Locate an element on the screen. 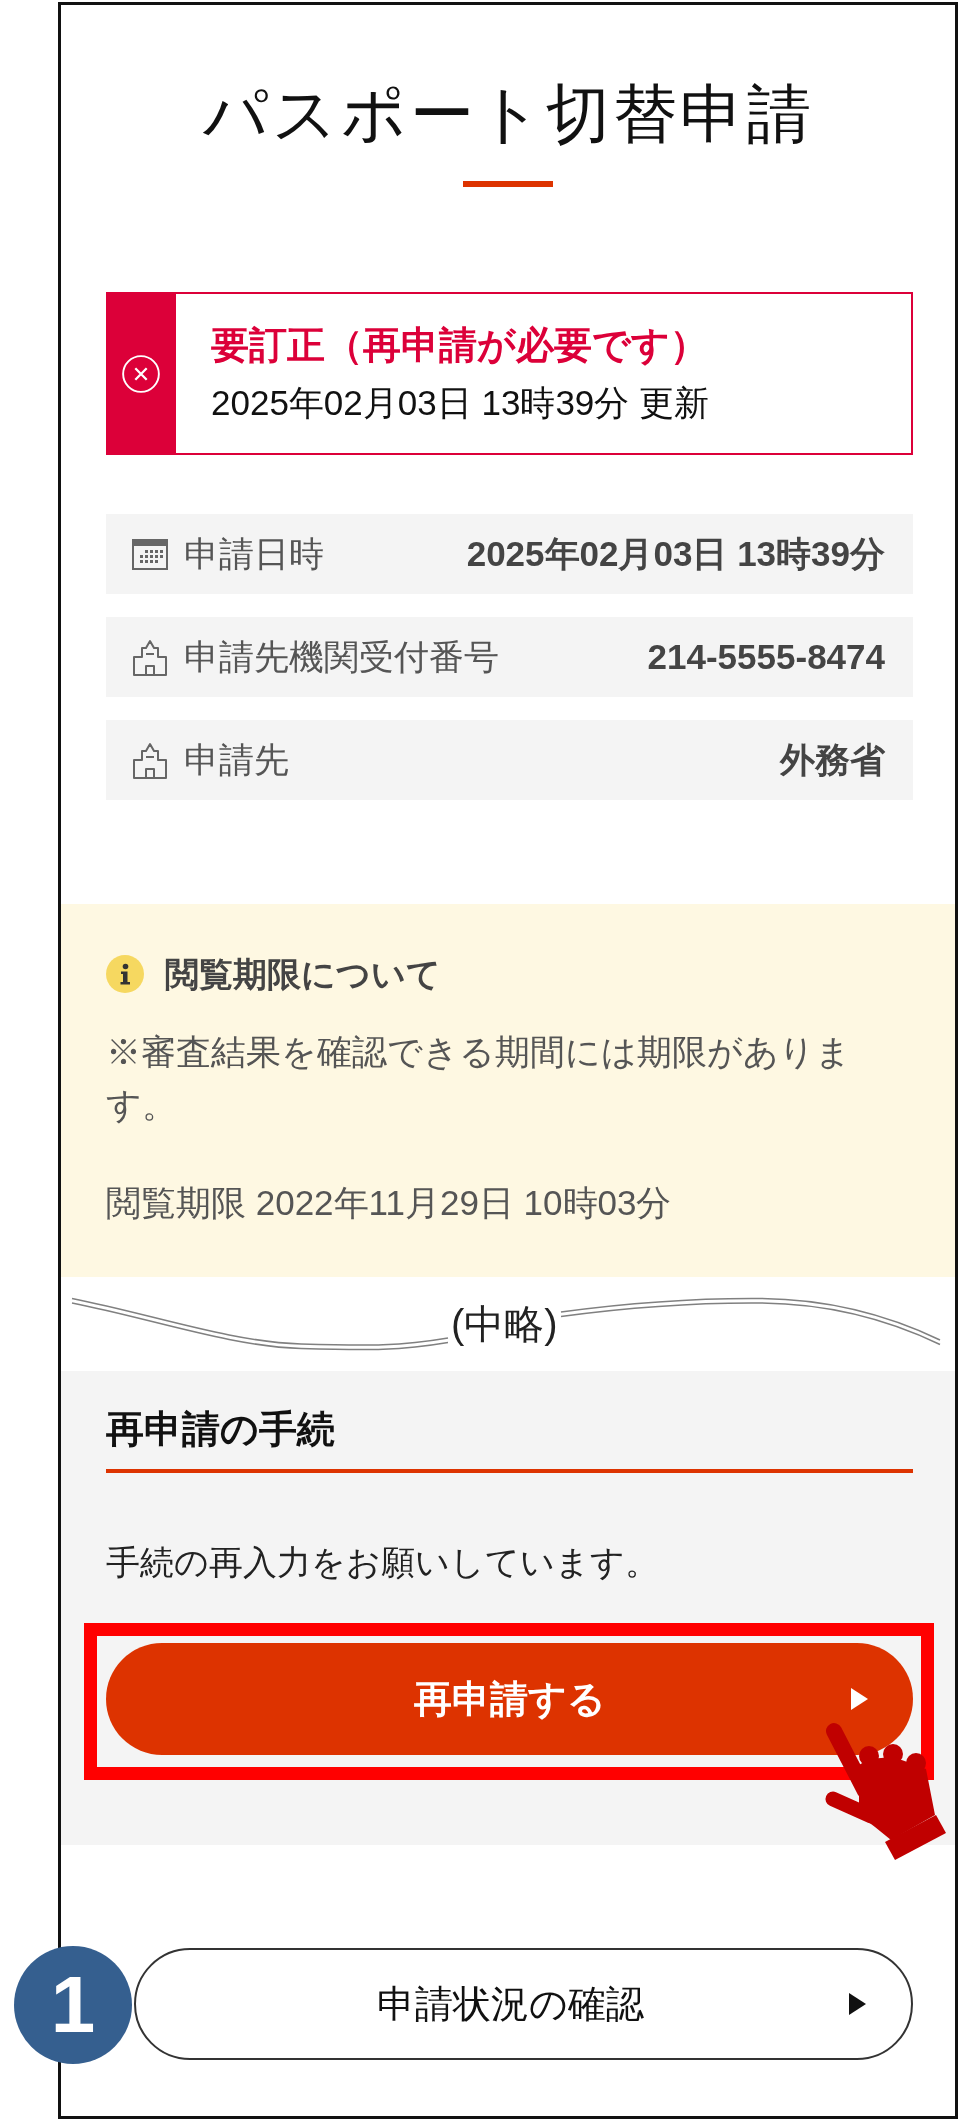 The image size is (963, 2121). notice-title: 閲覧期限について is located at coordinates (303, 974).